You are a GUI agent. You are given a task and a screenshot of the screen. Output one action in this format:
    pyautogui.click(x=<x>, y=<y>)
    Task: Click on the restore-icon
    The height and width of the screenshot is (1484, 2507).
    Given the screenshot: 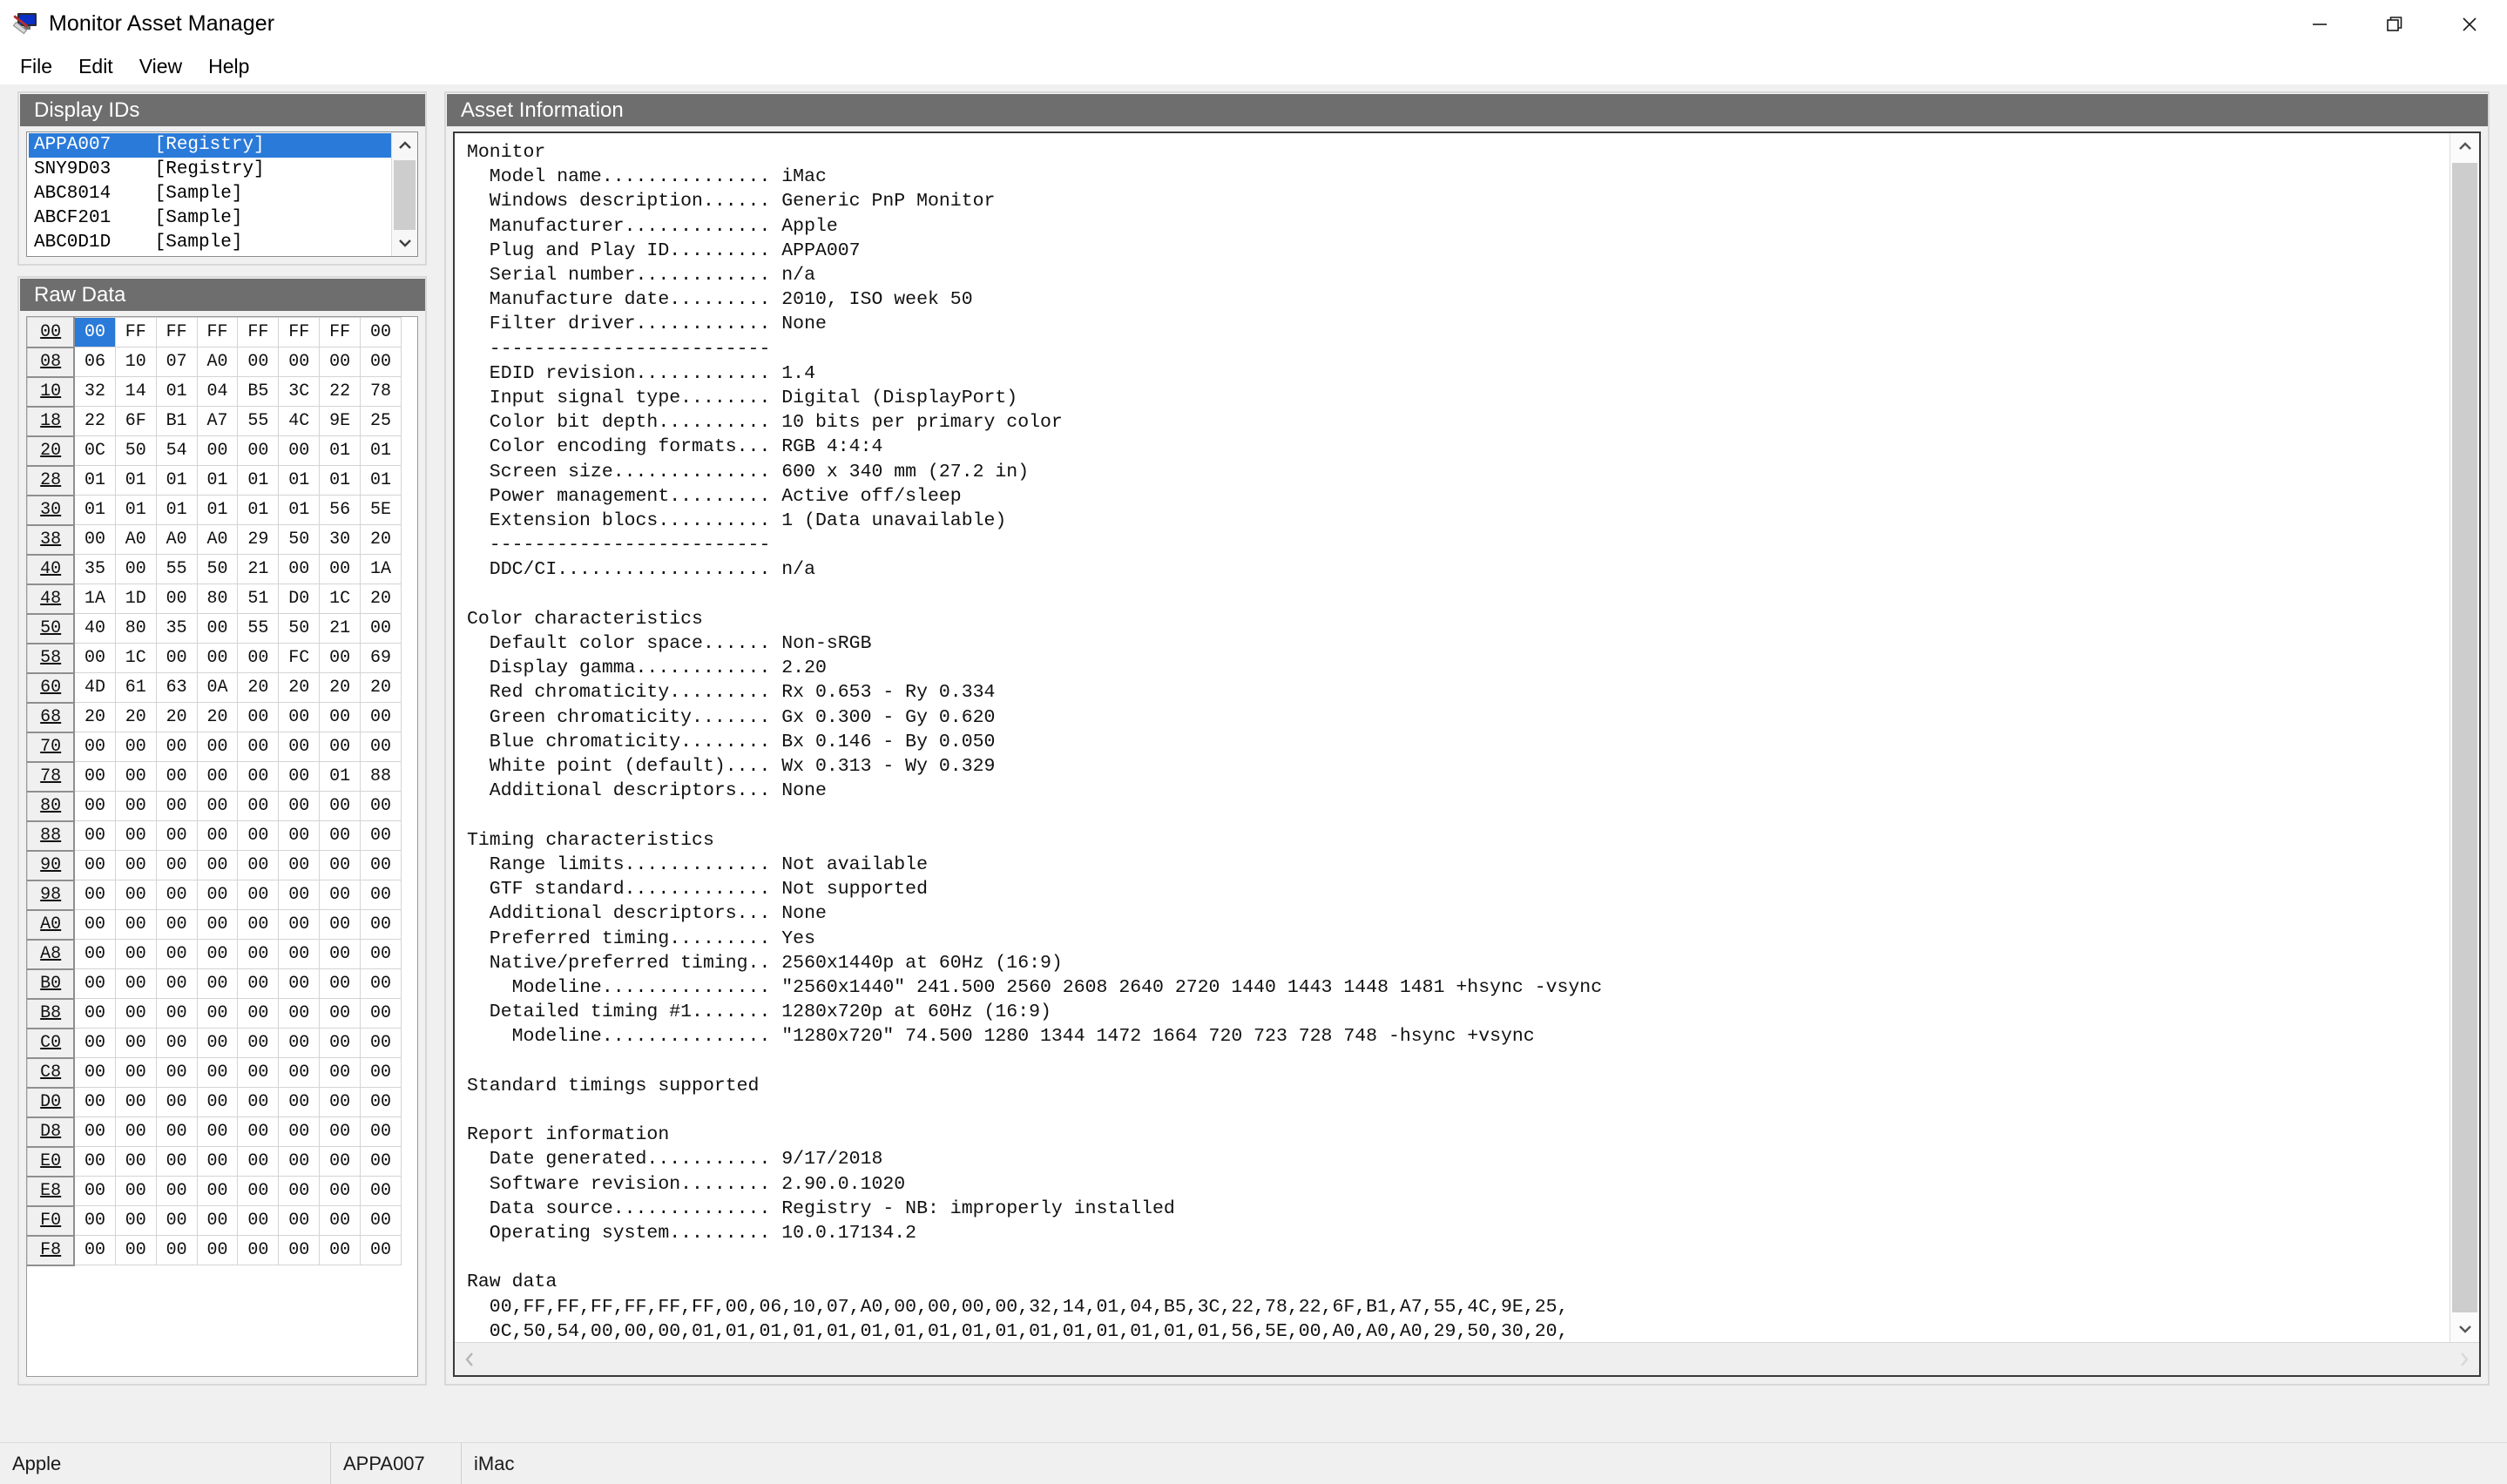 What is the action you would take?
    pyautogui.click(x=2395, y=24)
    